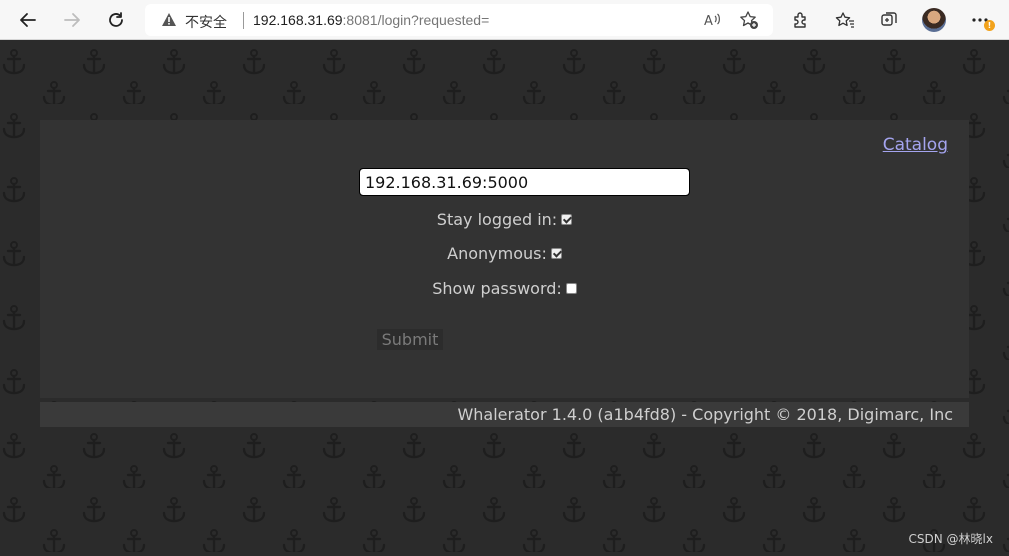  Describe the element at coordinates (889, 20) in the screenshot. I see `collections-icon` at that location.